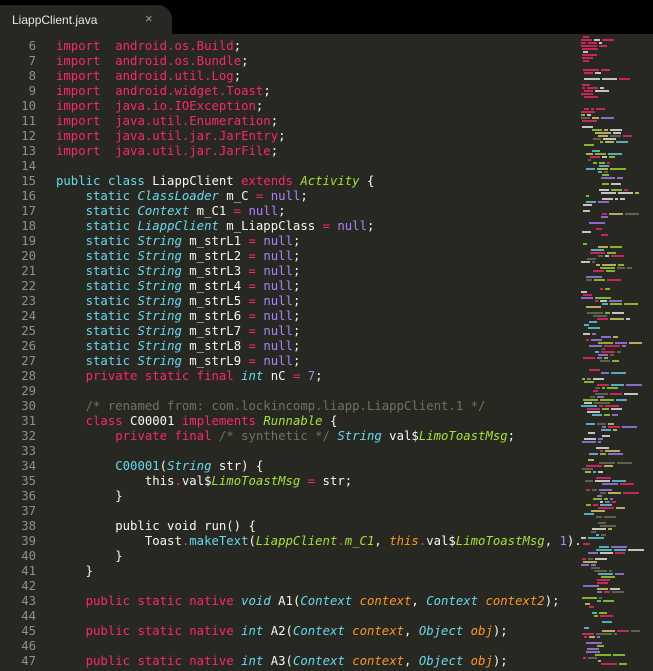 The width and height of the screenshot is (653, 671). What do you see at coordinates (515, 601) in the screenshot?
I see `code-token: context2` at bounding box center [515, 601].